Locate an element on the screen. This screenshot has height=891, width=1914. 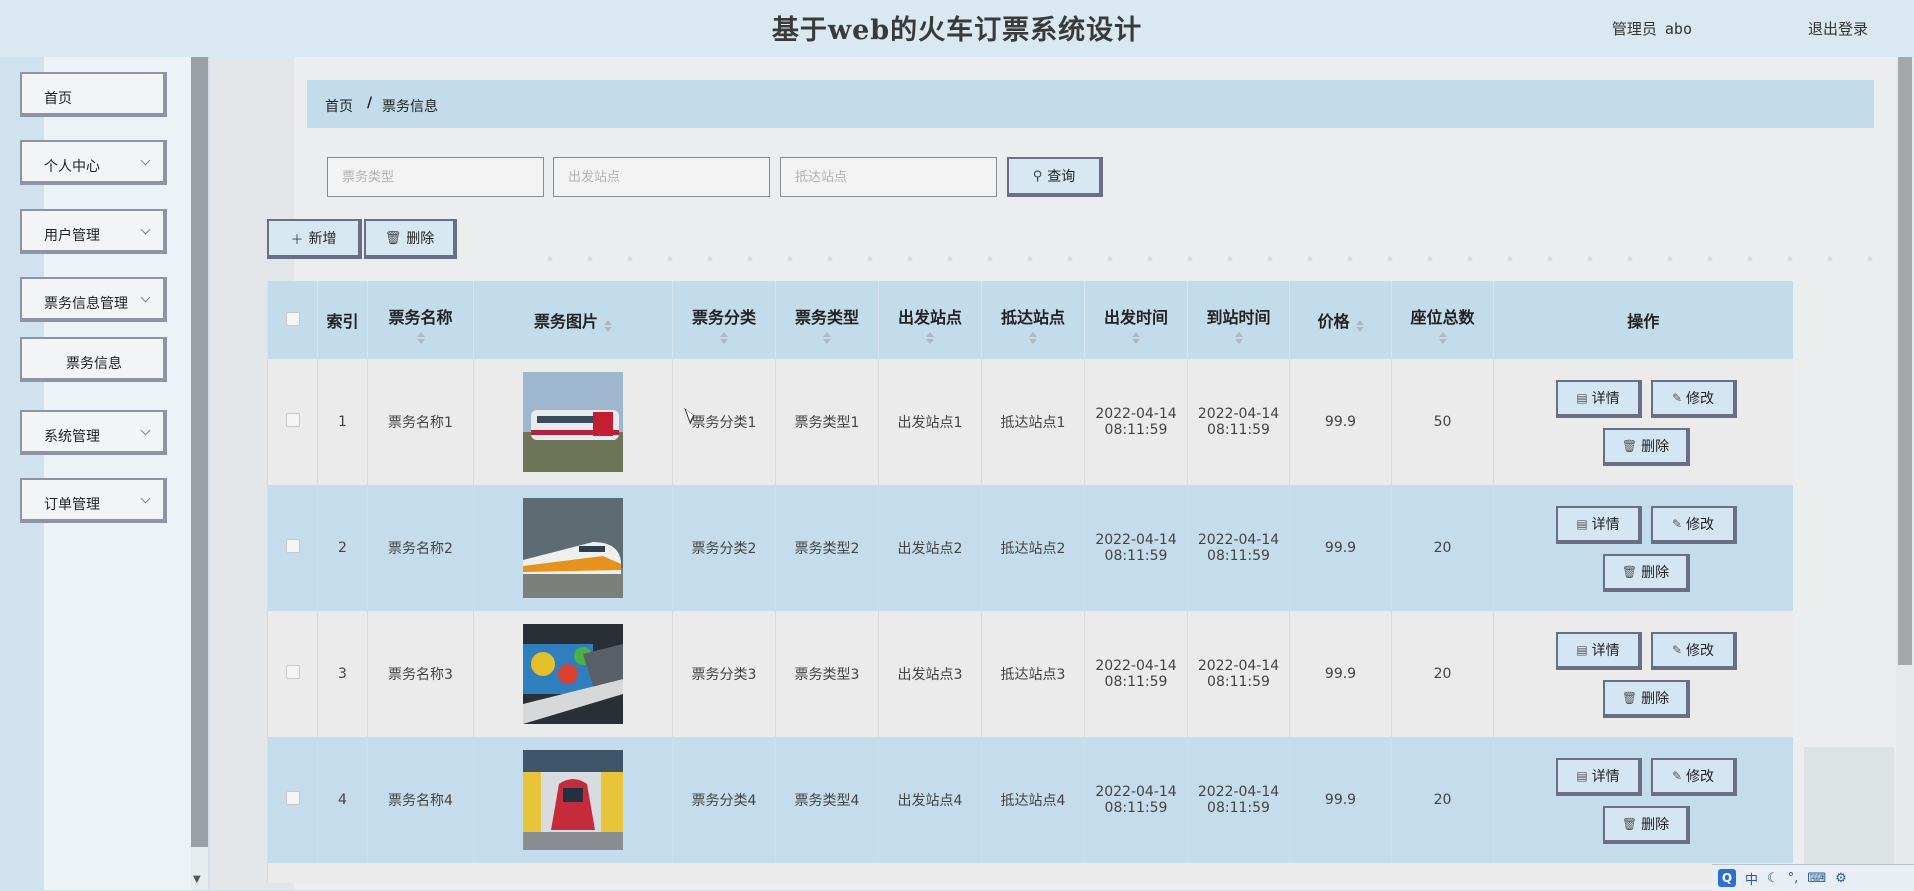
select-all-checkbox is located at coordinates (292, 318).